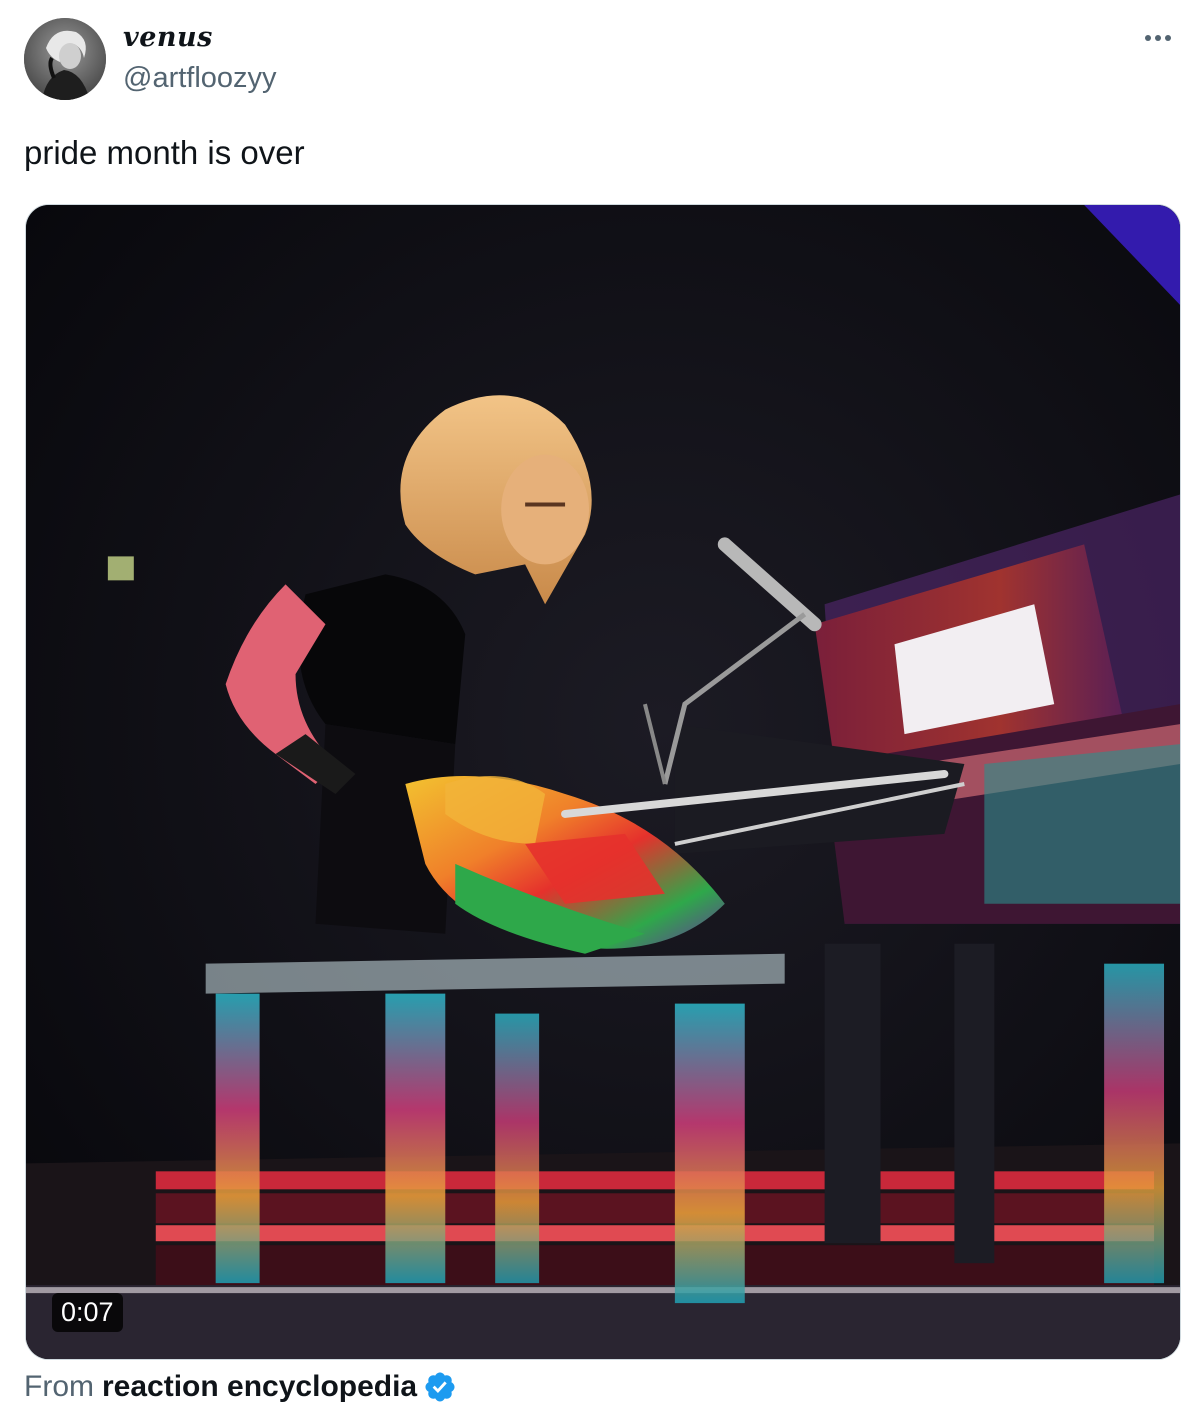 Image resolution: width=1200 pixels, height=1414 pixels. Describe the element at coordinates (200, 78) in the screenshot. I see `author-handle: @artfloozyy` at that location.